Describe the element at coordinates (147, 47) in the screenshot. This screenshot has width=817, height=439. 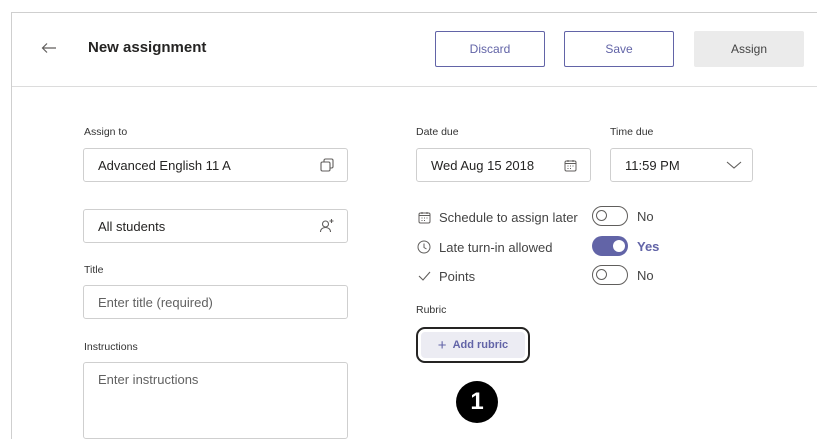
I see `page-title: New assignment` at that location.